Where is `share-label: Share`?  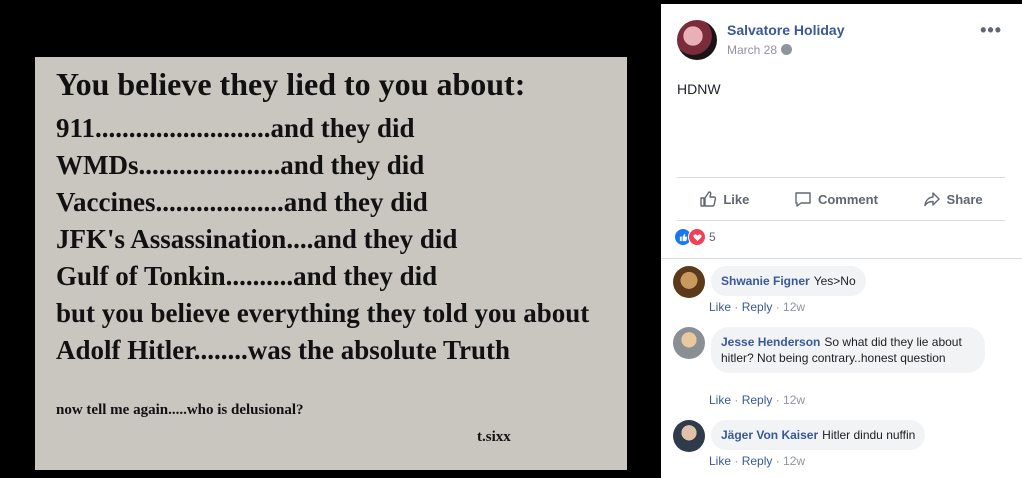 share-label: Share is located at coordinates (964, 199).